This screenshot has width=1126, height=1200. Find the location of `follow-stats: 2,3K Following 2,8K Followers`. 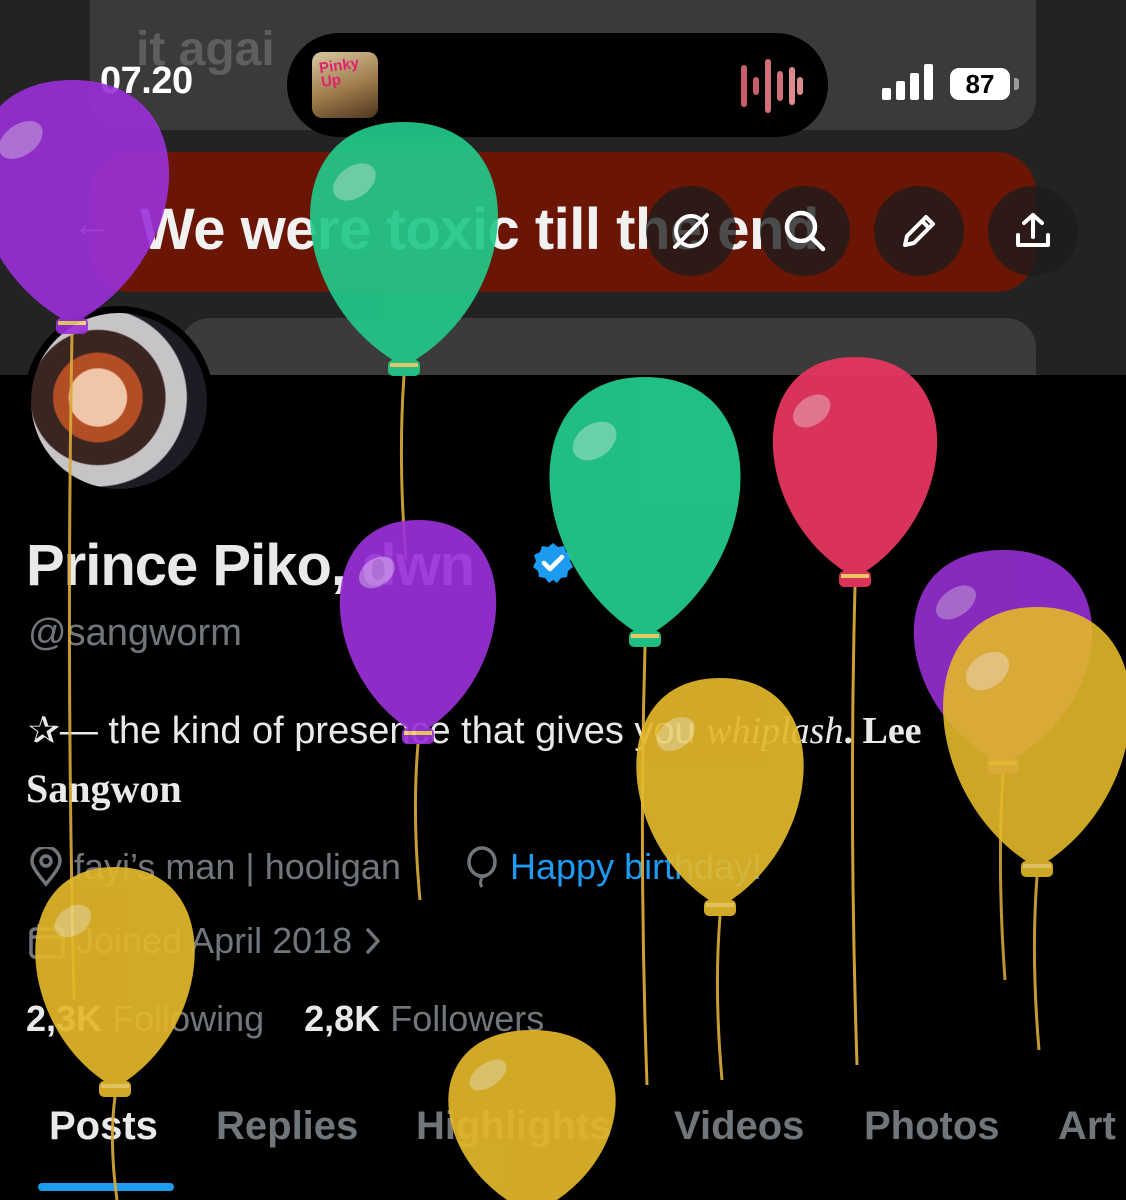

follow-stats: 2,3K Following 2,8K Followers is located at coordinates (285, 1019).